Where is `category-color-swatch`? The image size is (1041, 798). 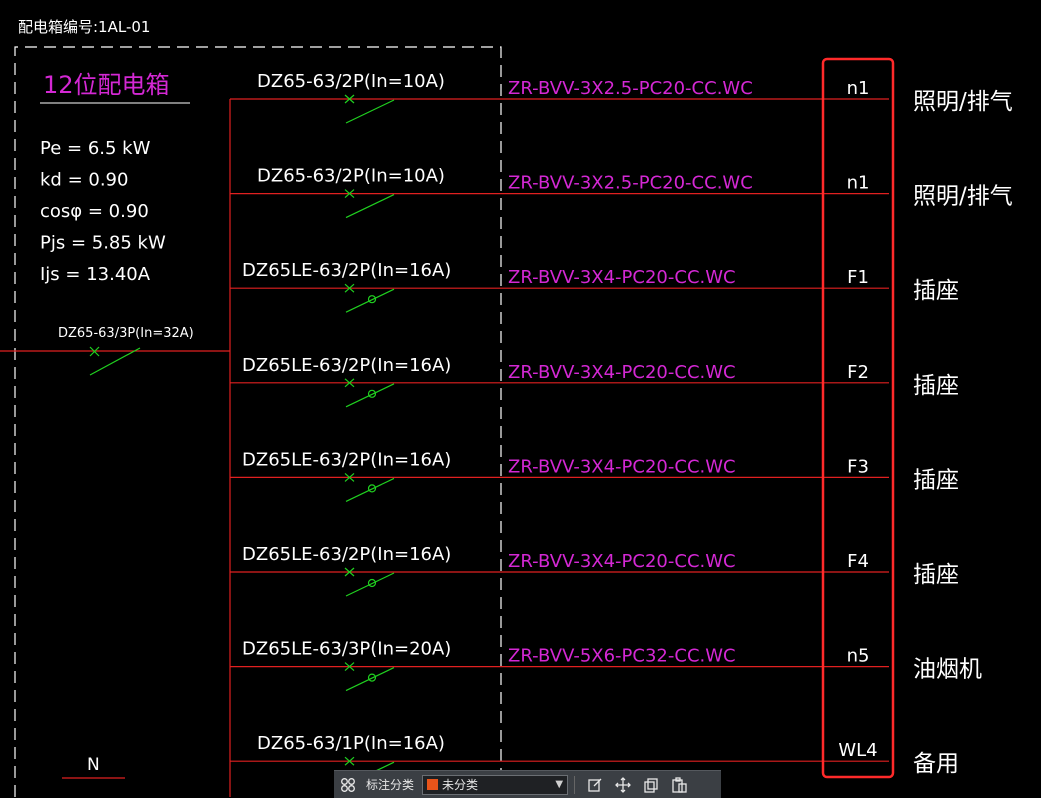
category-color-swatch is located at coordinates (433, 784).